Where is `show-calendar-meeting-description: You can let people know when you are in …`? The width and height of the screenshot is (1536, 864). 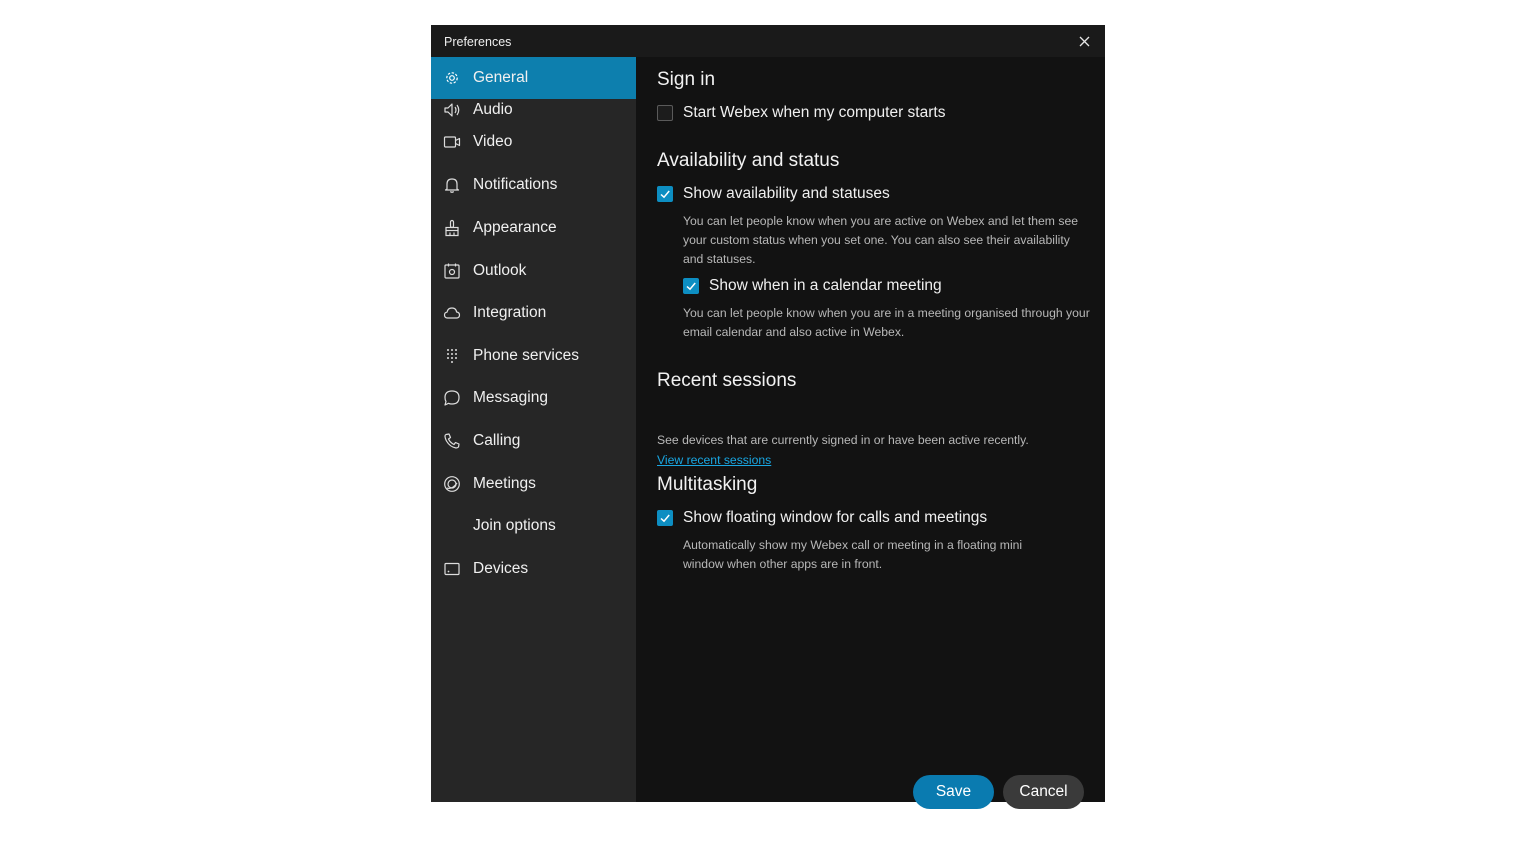
show-calendar-meeting-description: You can let people know when you are in … is located at coordinates (886, 322).